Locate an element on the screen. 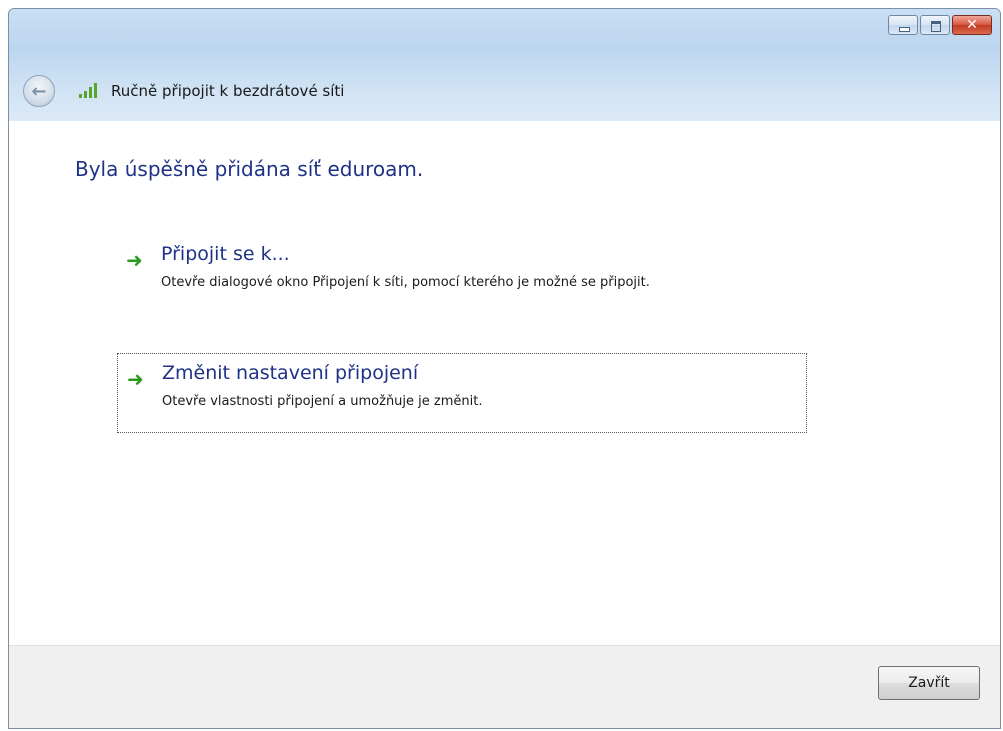  maximize-button is located at coordinates (935, 25).